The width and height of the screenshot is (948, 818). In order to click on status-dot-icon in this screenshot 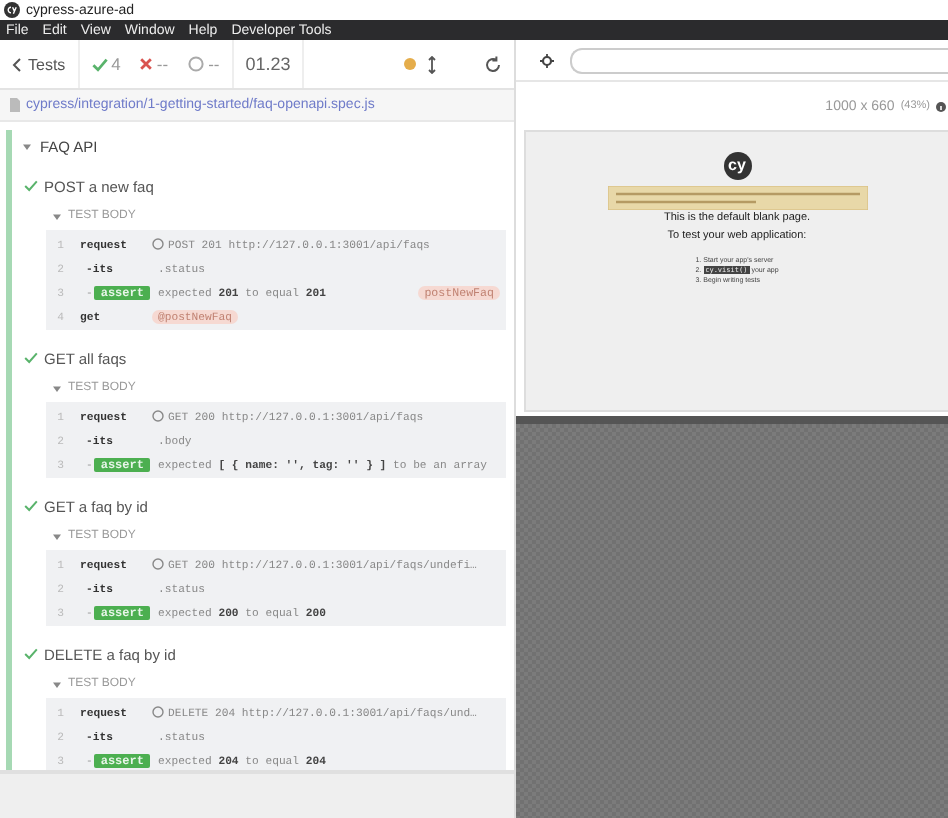, I will do `click(410, 64)`.